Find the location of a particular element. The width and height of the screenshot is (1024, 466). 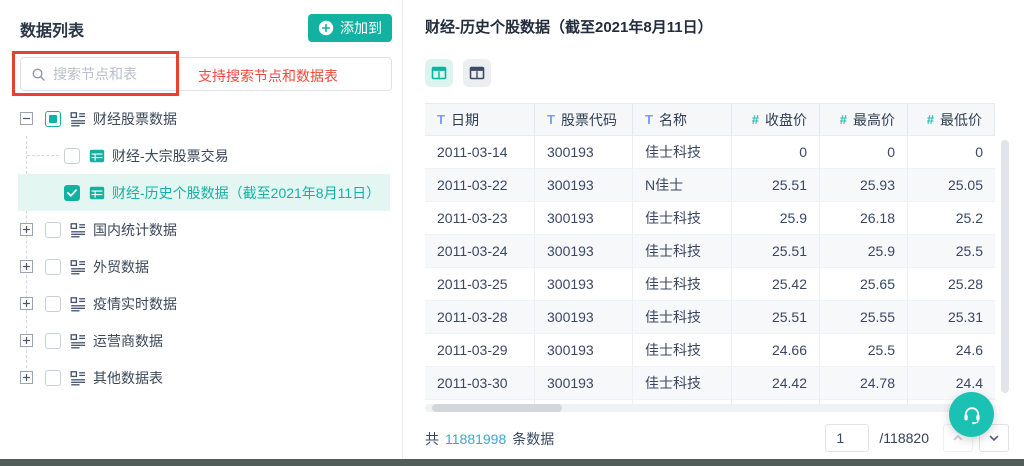

table-row: 2011-03-24 300193 佳士科技 25.51 25.9 25.5 is located at coordinates (710, 251).